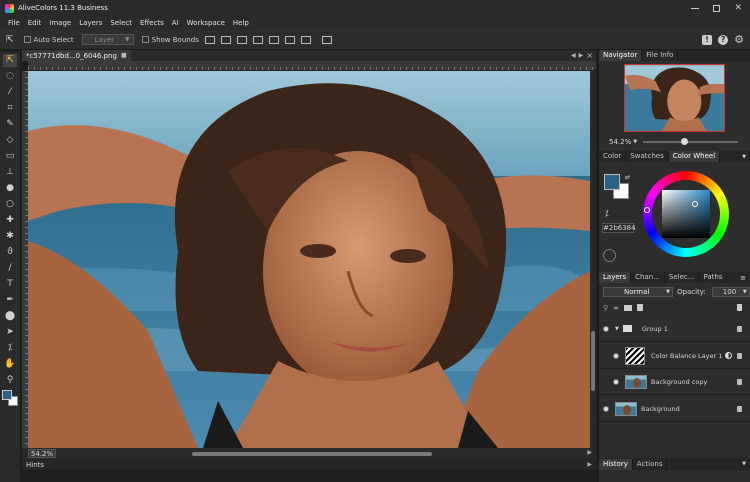 The image size is (750, 482). Describe the element at coordinates (10, 332) in the screenshot. I see `path-select-tool-icon: ➤` at that location.